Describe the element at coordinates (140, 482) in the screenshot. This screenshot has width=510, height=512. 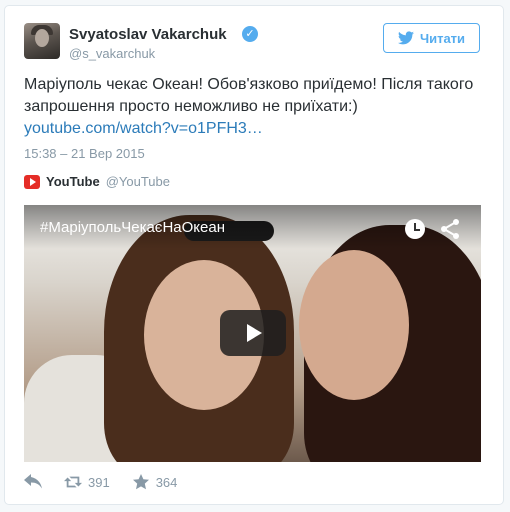
I see `star-icon` at that location.